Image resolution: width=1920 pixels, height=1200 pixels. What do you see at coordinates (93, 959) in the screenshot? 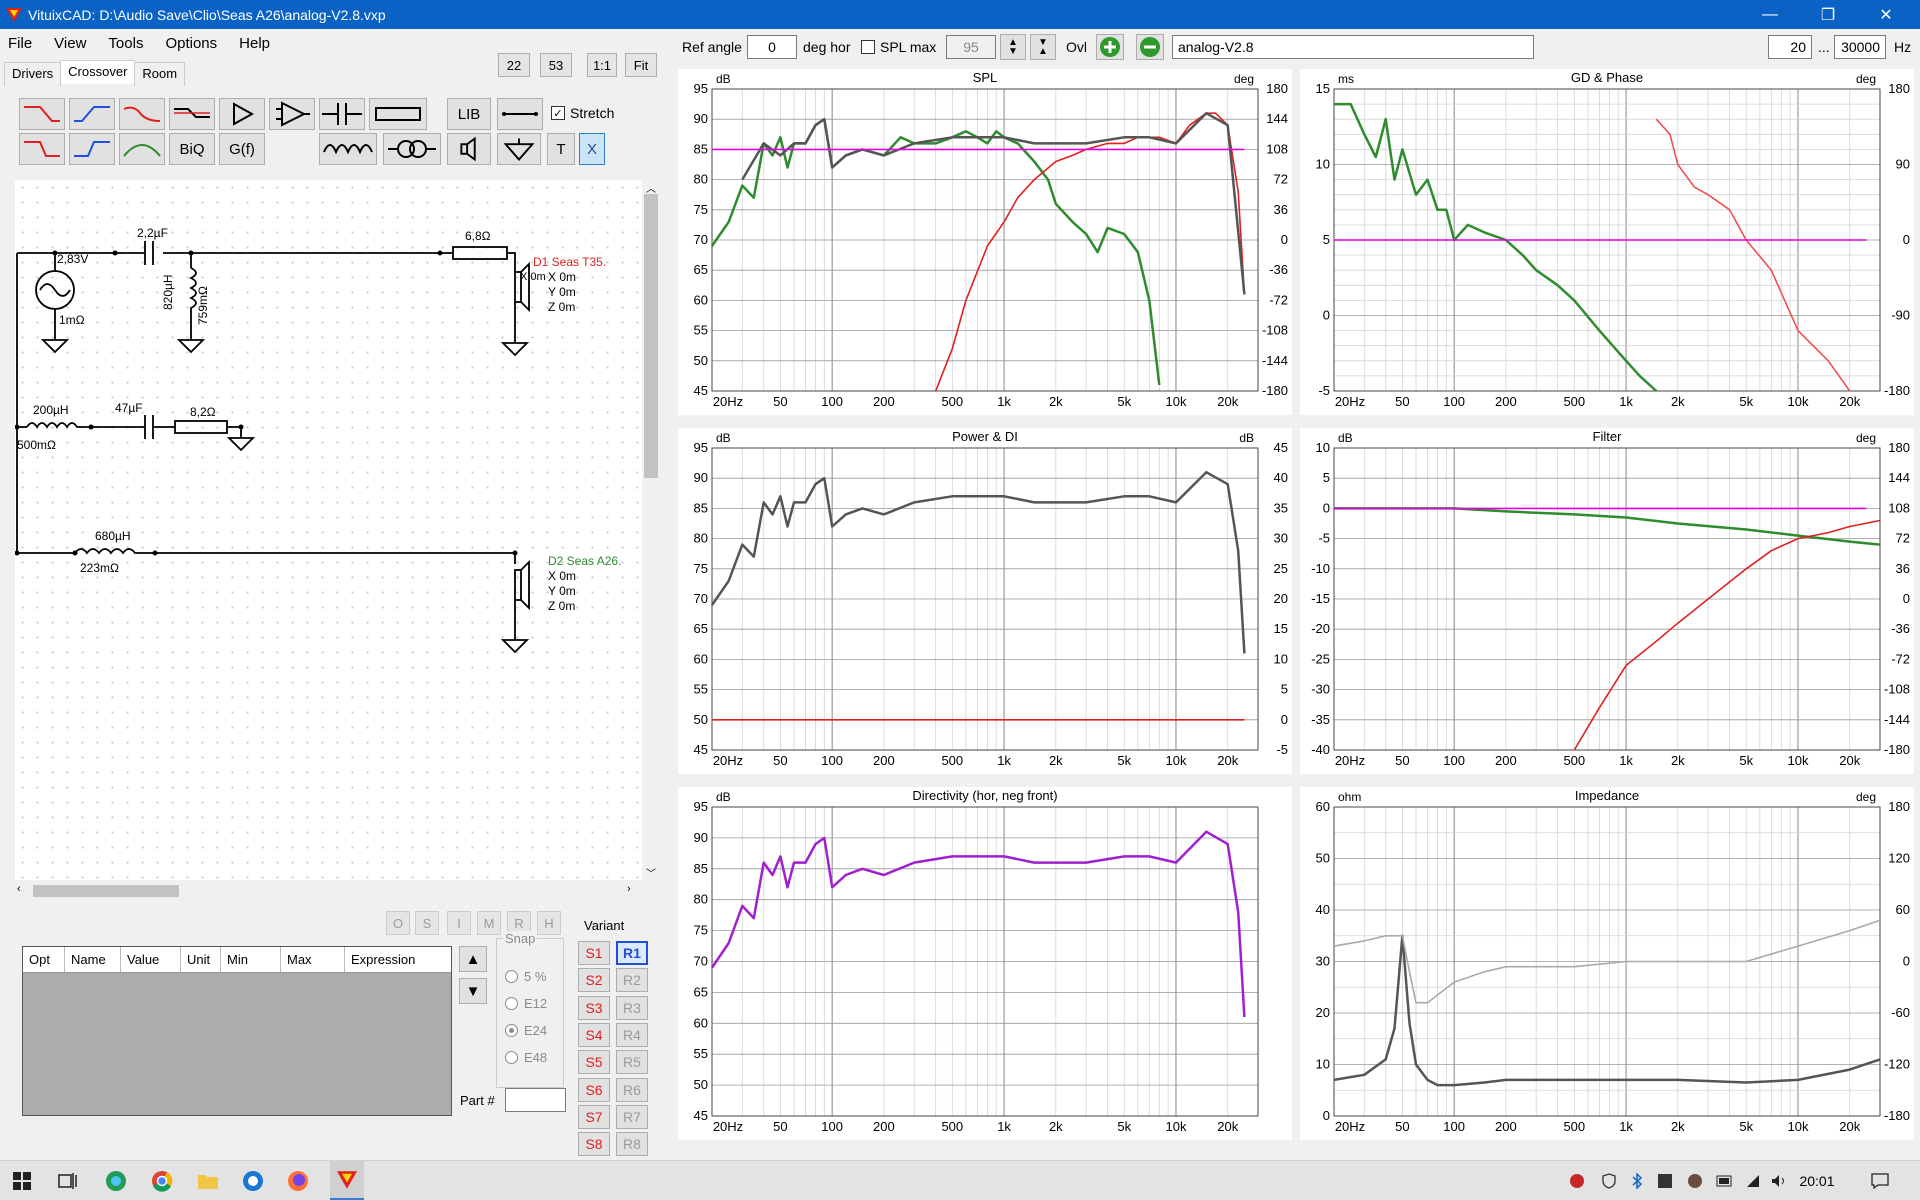
I see `col-name: Name` at bounding box center [93, 959].